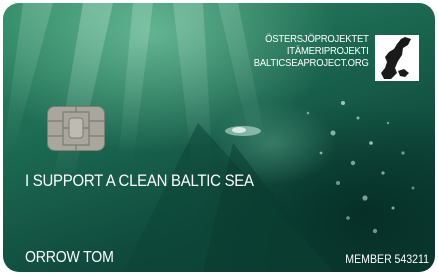 This screenshot has height=275, width=438. Describe the element at coordinates (139, 180) in the screenshot. I see `card-slogan: I SUPPORT A CLEAN BALTIC SEA` at that location.